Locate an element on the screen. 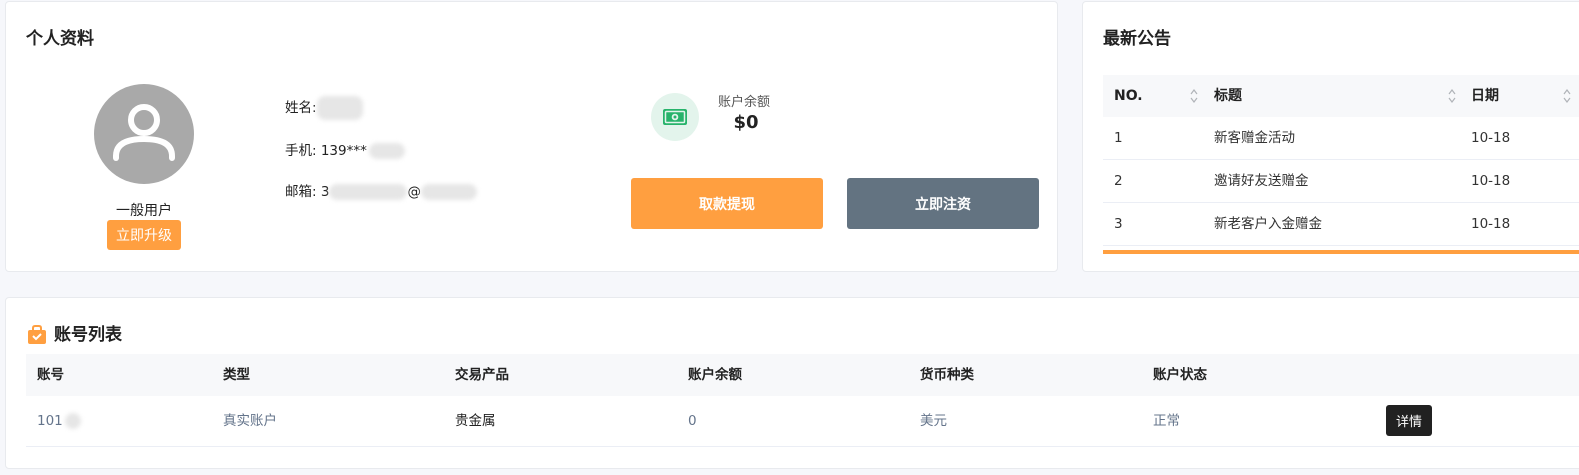 The image size is (1579, 475). col-header-status: 账户状态 is located at coordinates (1180, 375).